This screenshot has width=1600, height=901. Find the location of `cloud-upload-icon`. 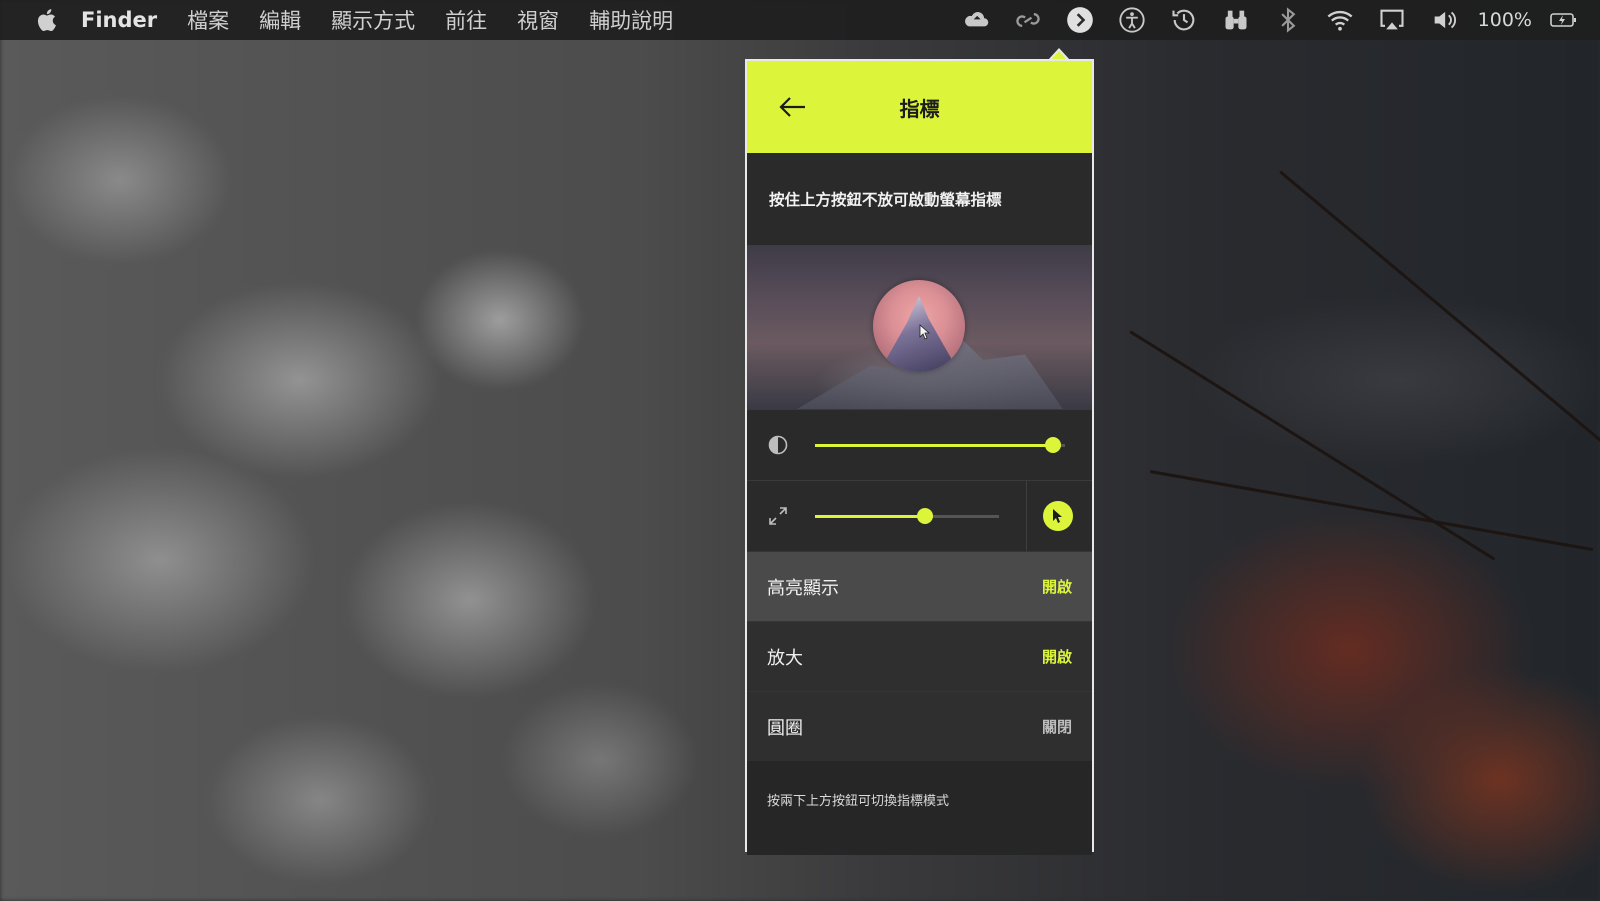

cloud-upload-icon is located at coordinates (976, 20).